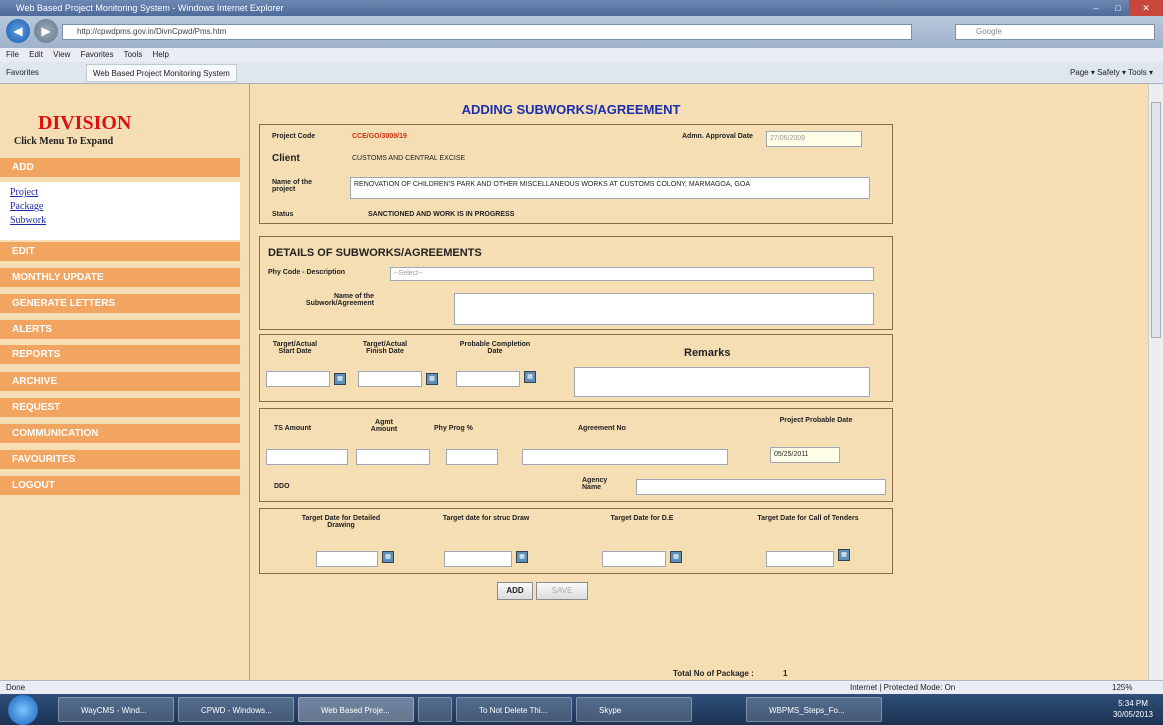  I want to click on agmt-amount-label: Agmt Amount, so click(384, 426).